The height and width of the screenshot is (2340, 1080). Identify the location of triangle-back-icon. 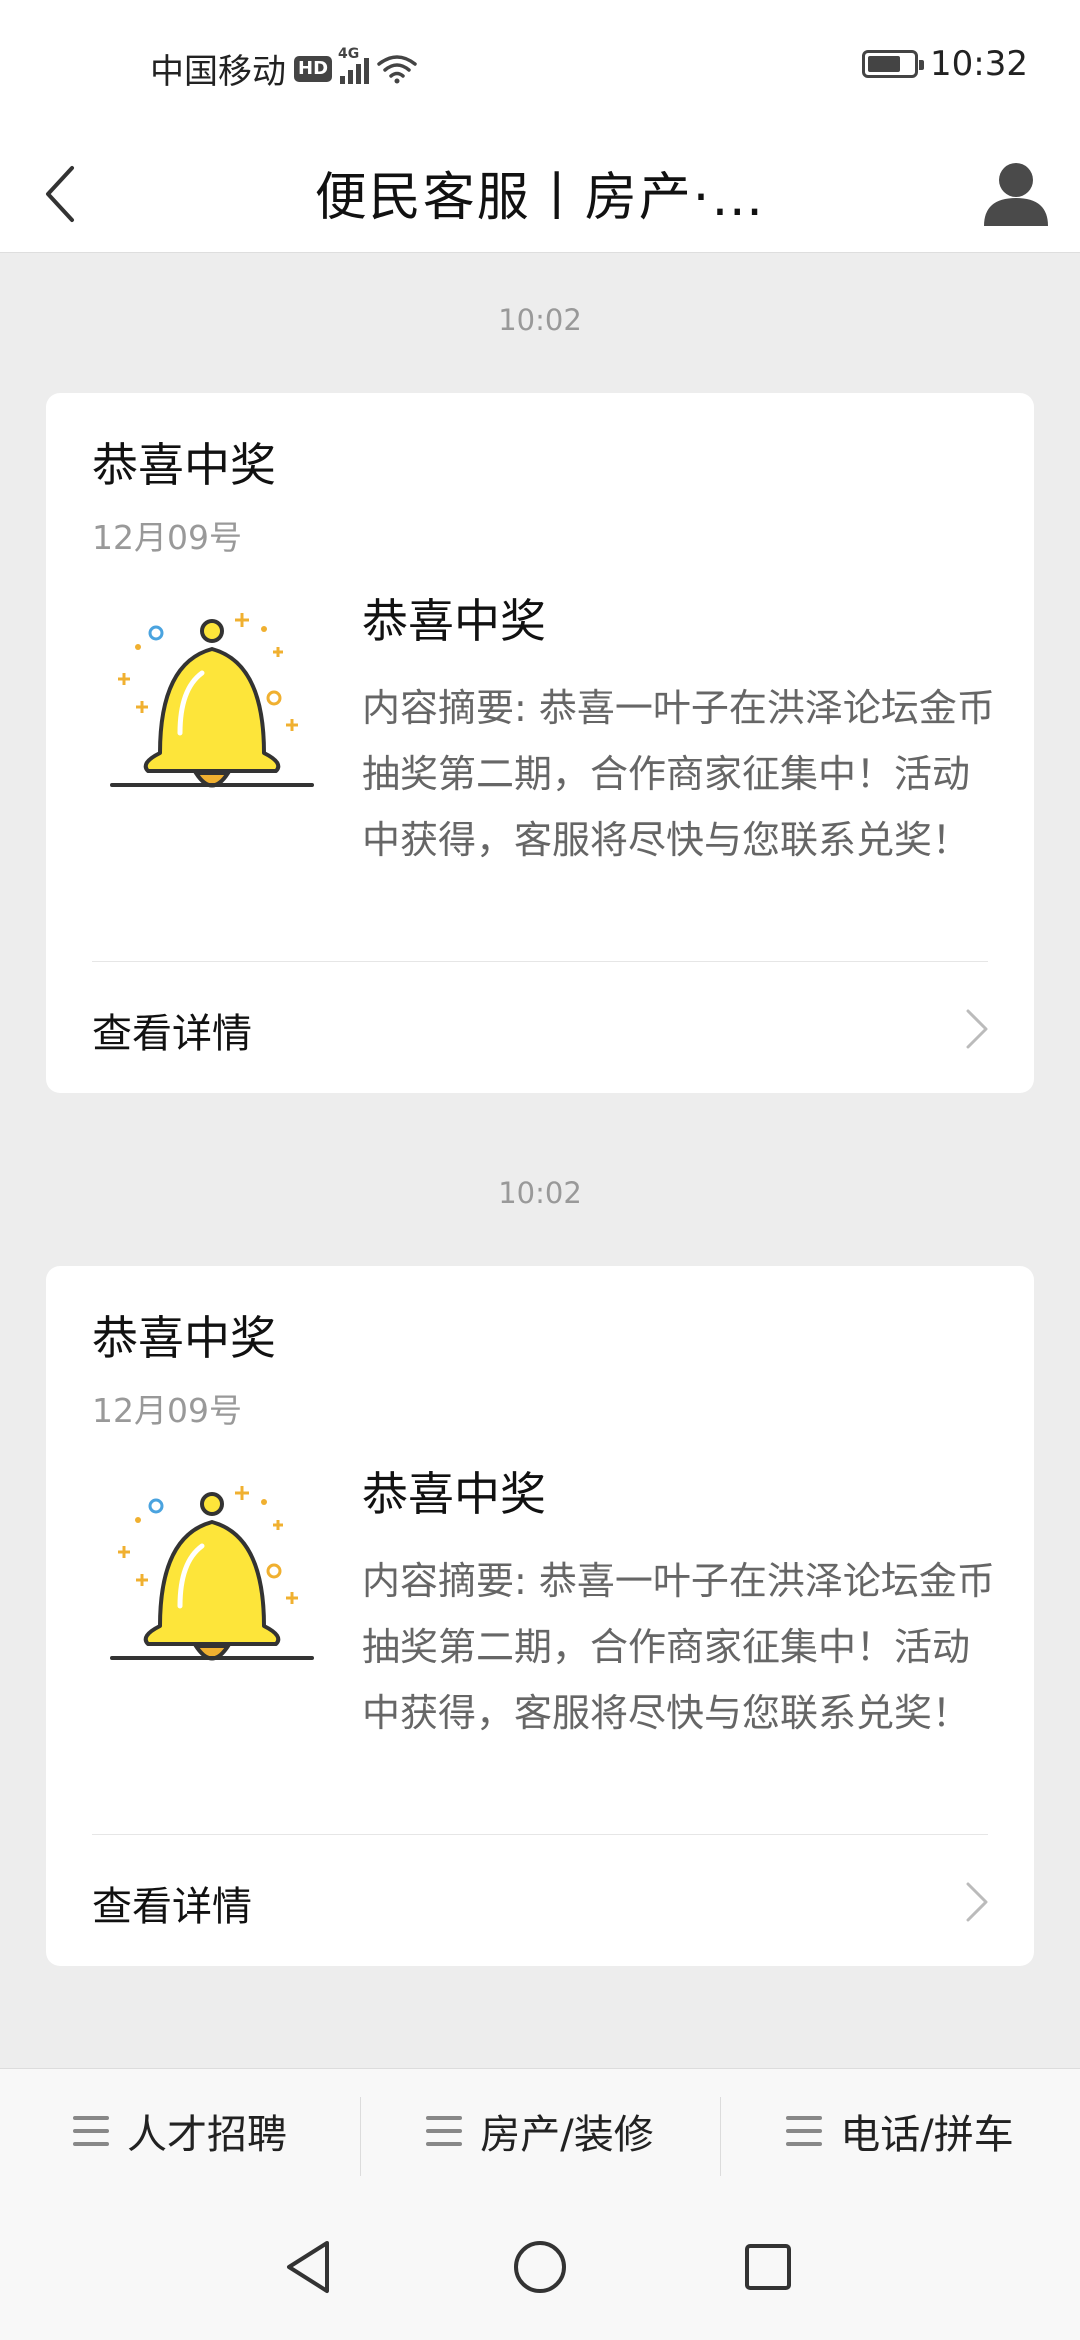
(308, 2267).